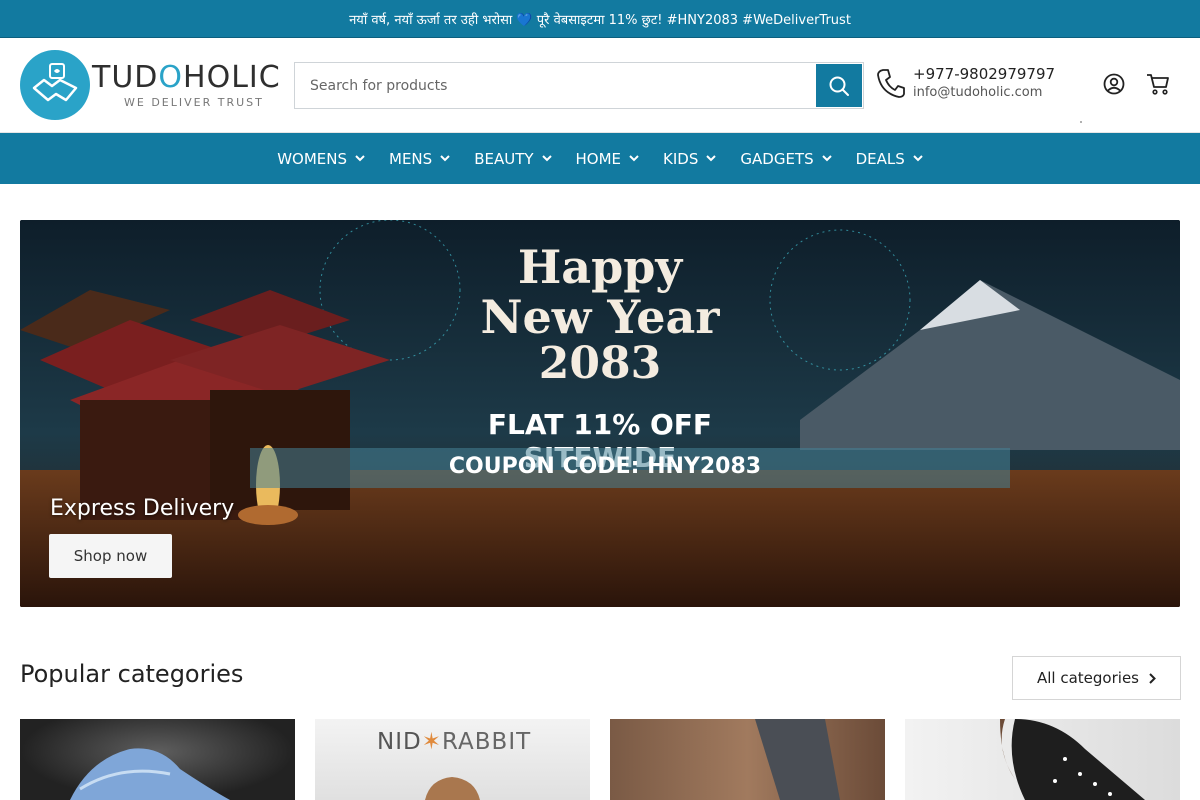 Image resolution: width=1200 pixels, height=800 pixels. Describe the element at coordinates (600, 317) in the screenshot. I see `hero-title-line2: New Year` at that location.